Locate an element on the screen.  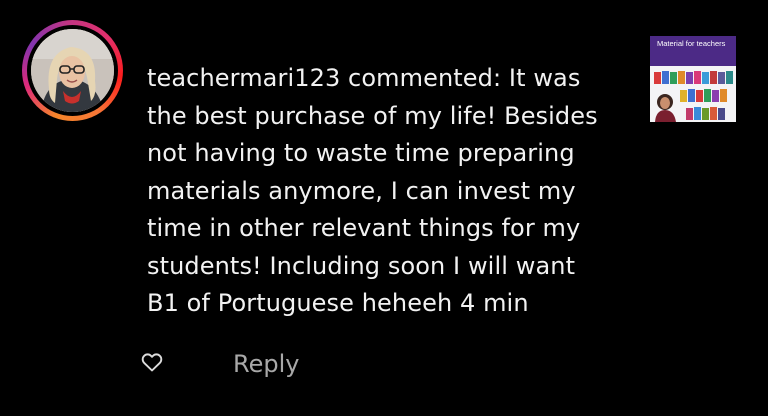
post-thumbnail-header: Material for teachers is located at coordinates (693, 51).